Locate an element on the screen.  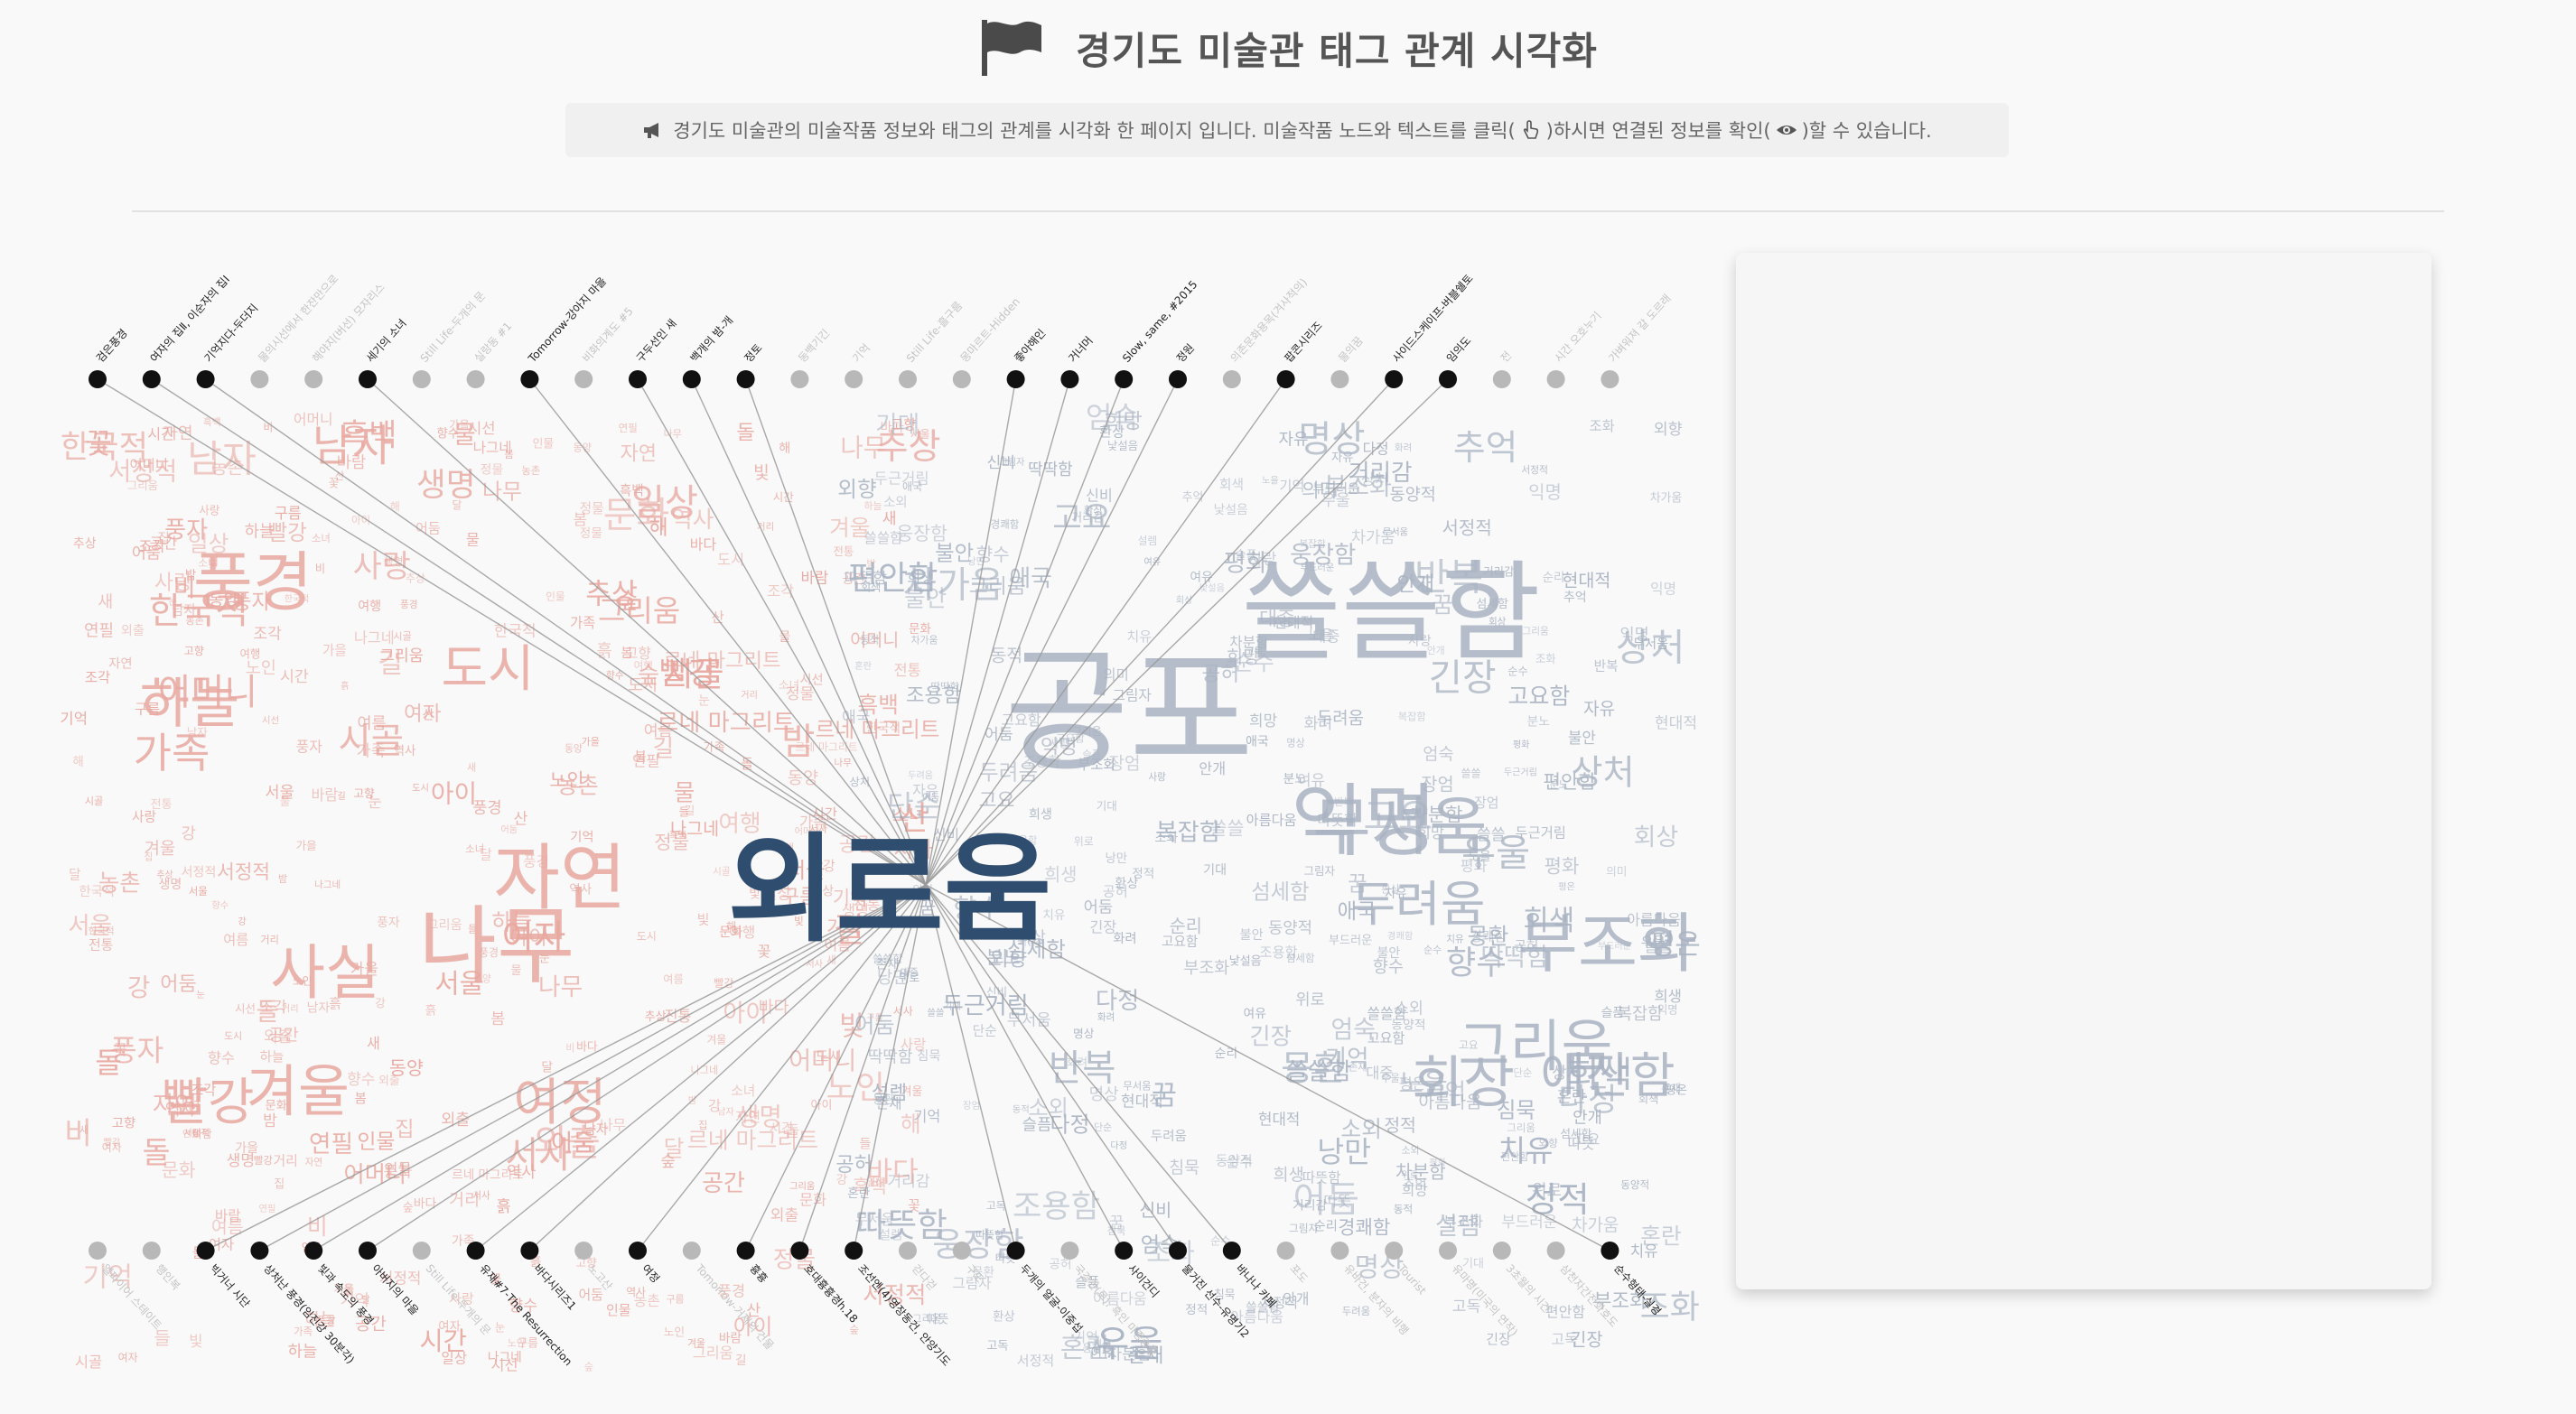
artwork-label: 백개의 밤-개 is located at coordinates (712, 339).